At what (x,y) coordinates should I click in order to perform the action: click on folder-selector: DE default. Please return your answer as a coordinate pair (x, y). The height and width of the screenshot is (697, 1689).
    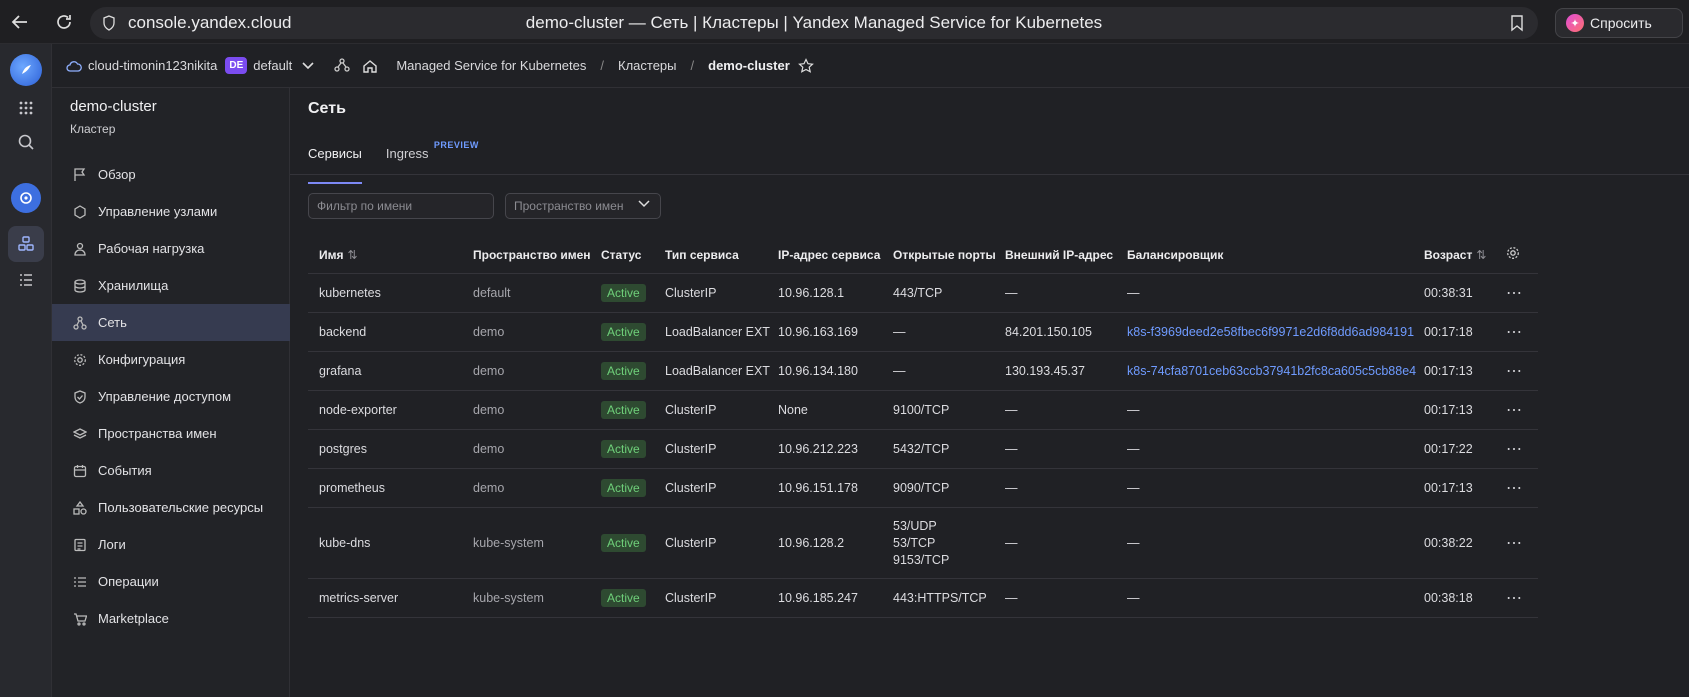
    Looking at the image, I should click on (265, 65).